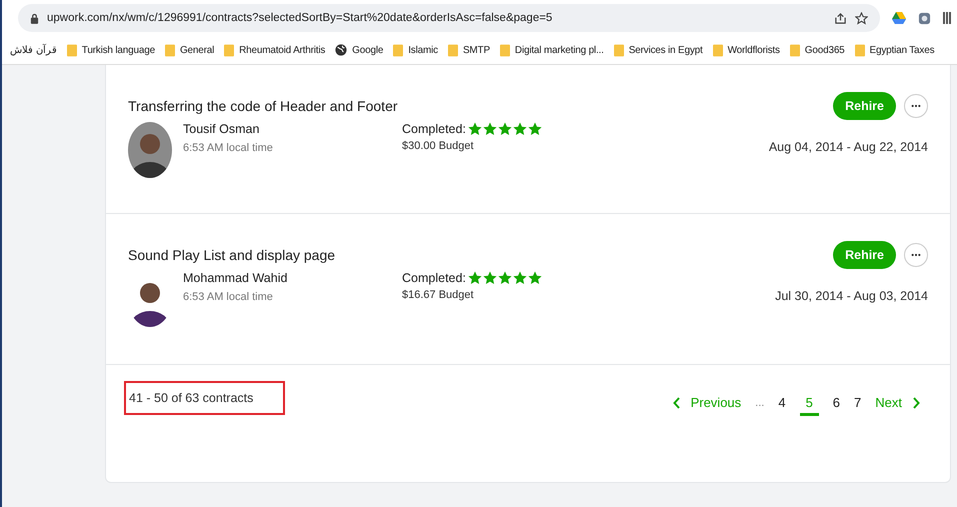 The width and height of the screenshot is (957, 507). Describe the element at coordinates (899, 18) in the screenshot. I see `triangle-icon` at that location.